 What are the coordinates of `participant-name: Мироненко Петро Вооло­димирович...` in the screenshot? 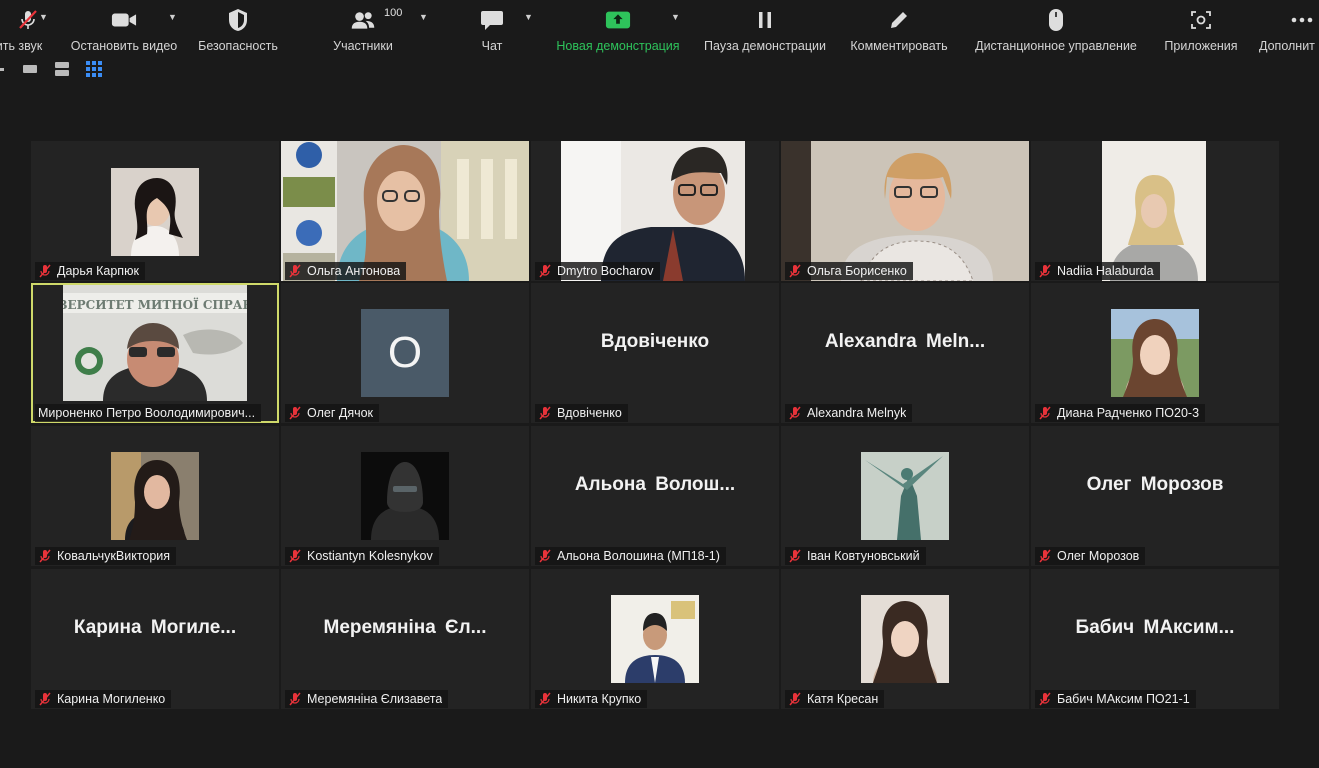 It's located at (147, 413).